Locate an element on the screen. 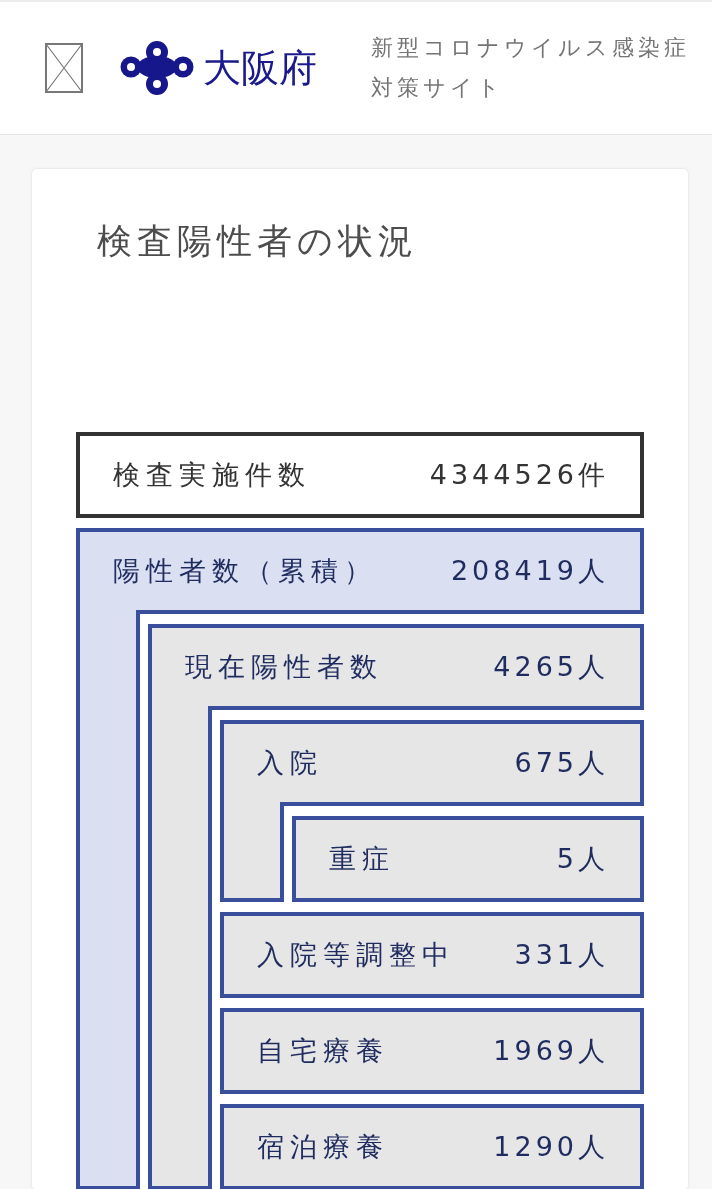  stat-label: 入院等調整中 is located at coordinates (356, 955).